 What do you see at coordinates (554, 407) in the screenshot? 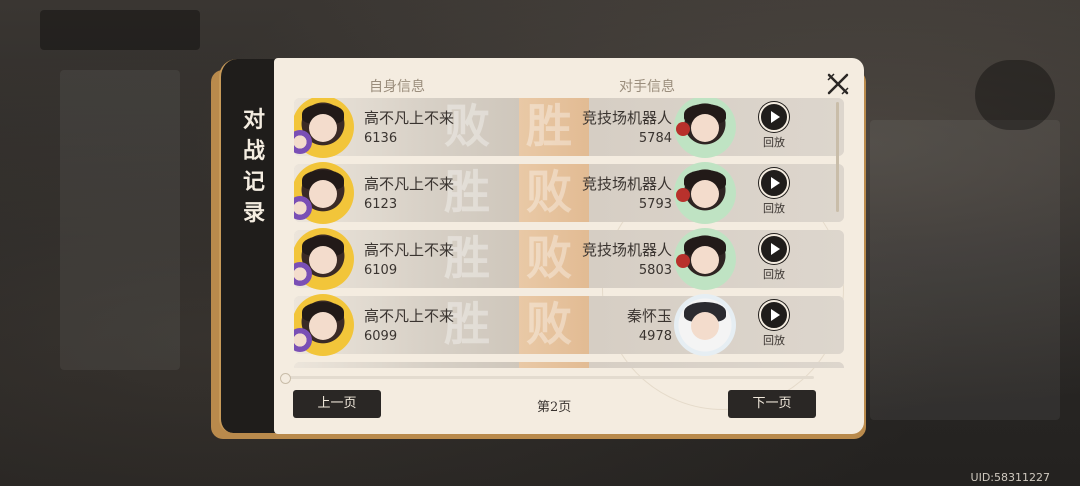
I see `page-indicator: 第2页` at bounding box center [554, 407].